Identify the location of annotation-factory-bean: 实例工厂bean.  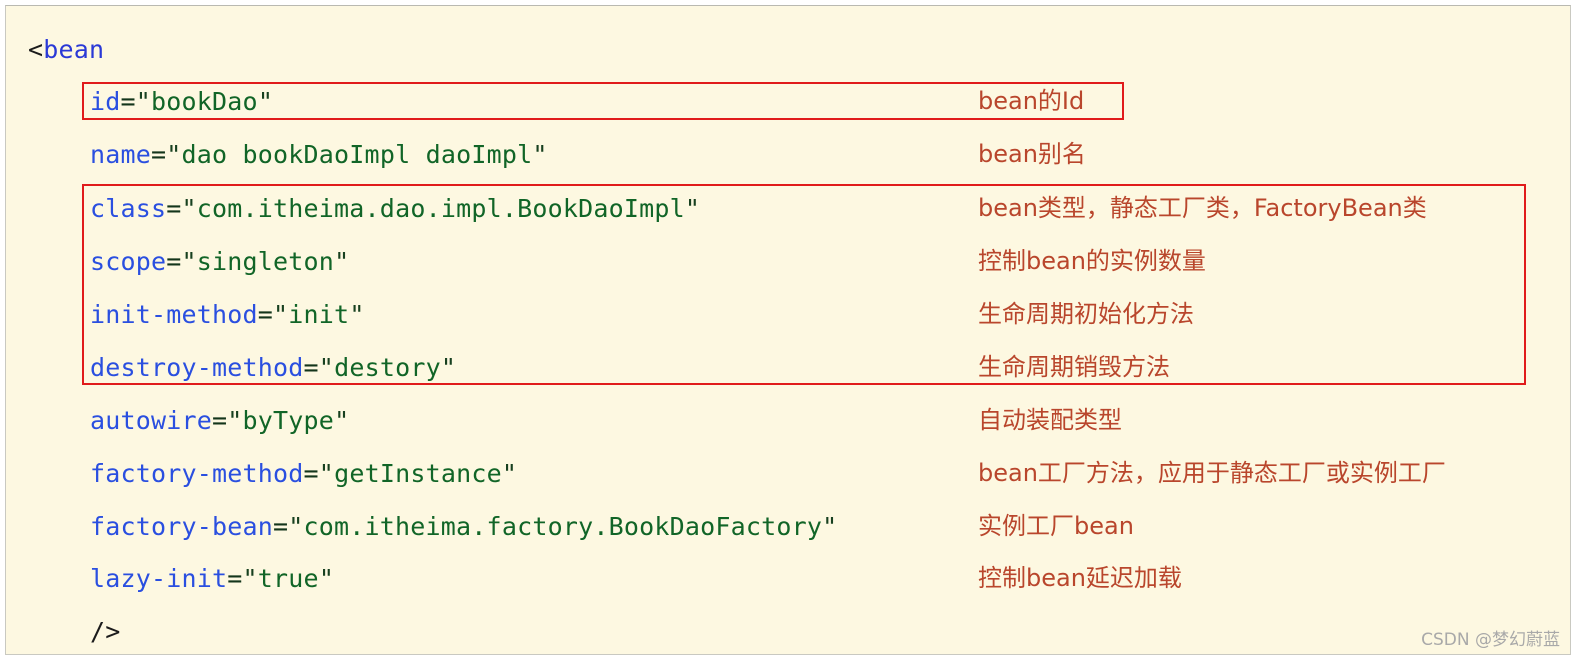
(1056, 526).